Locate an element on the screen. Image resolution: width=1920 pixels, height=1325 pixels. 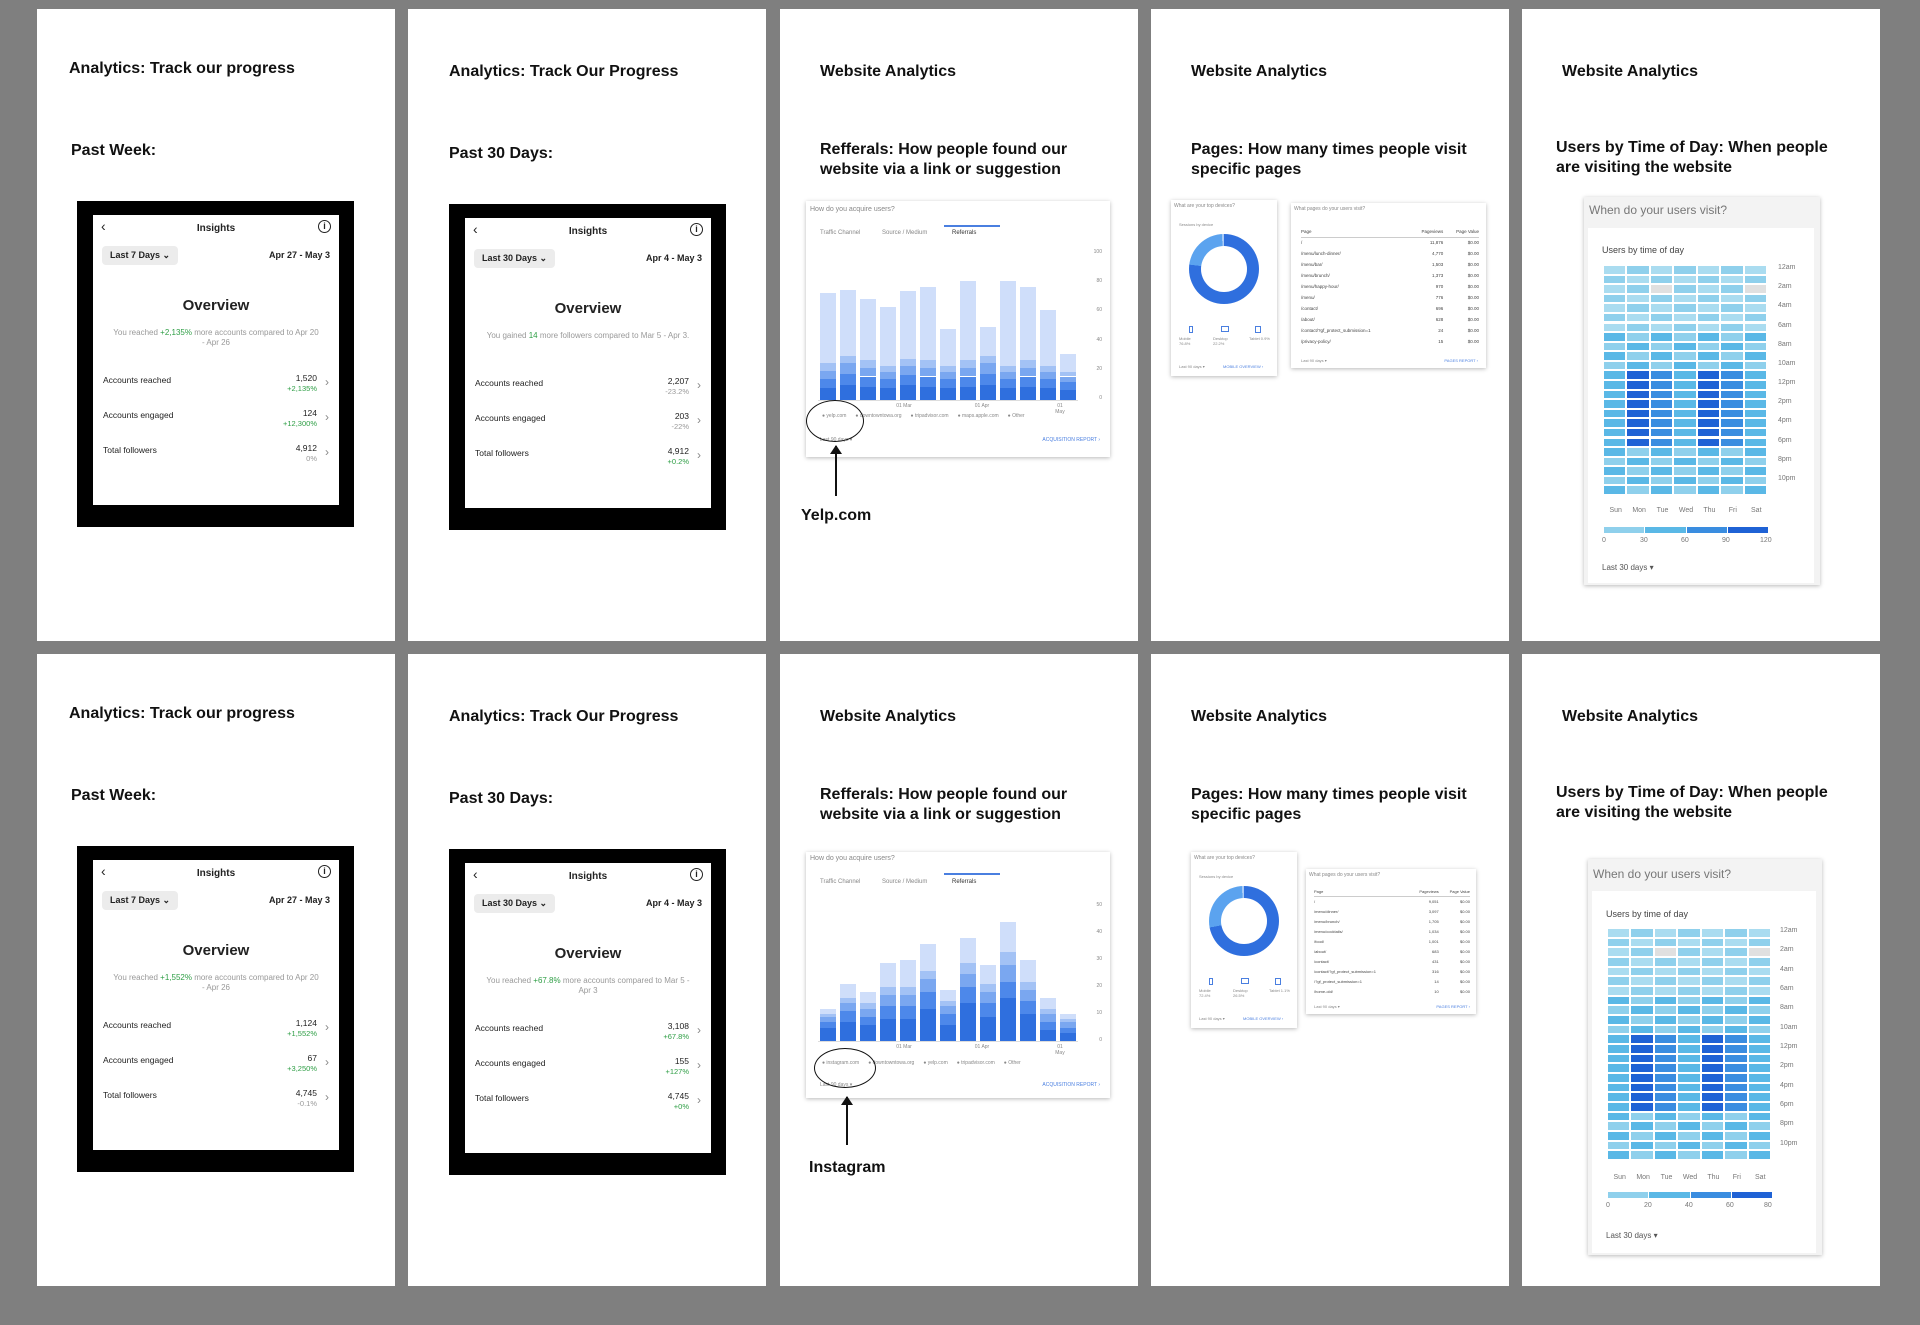
metric-row: Total followers 4,745 +0% › is located at coordinates (588, 1103).